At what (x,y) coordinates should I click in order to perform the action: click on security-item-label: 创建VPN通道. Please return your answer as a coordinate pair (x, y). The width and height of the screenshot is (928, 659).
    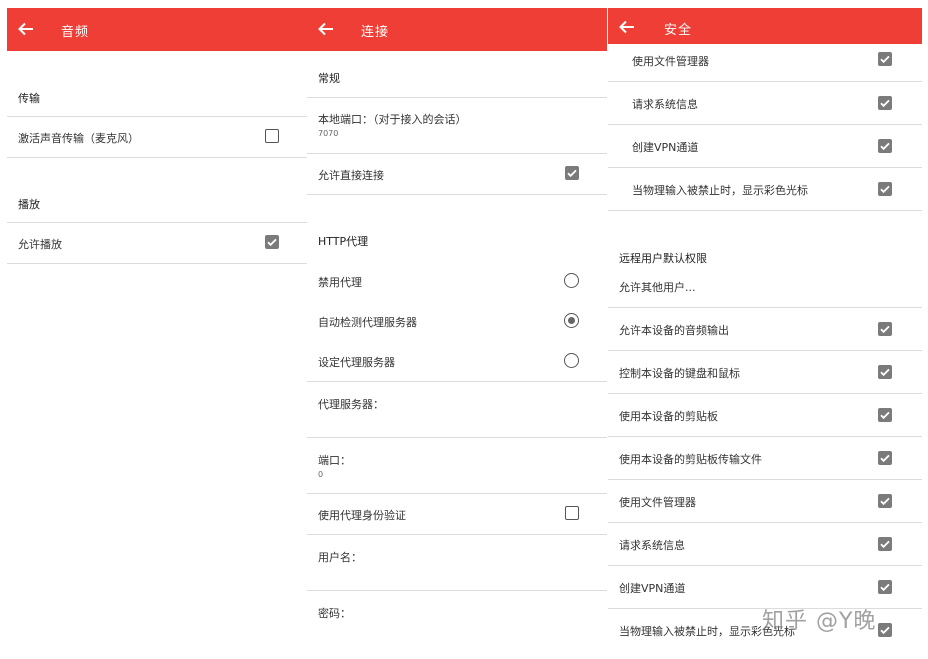
    Looking at the image, I should click on (652, 588).